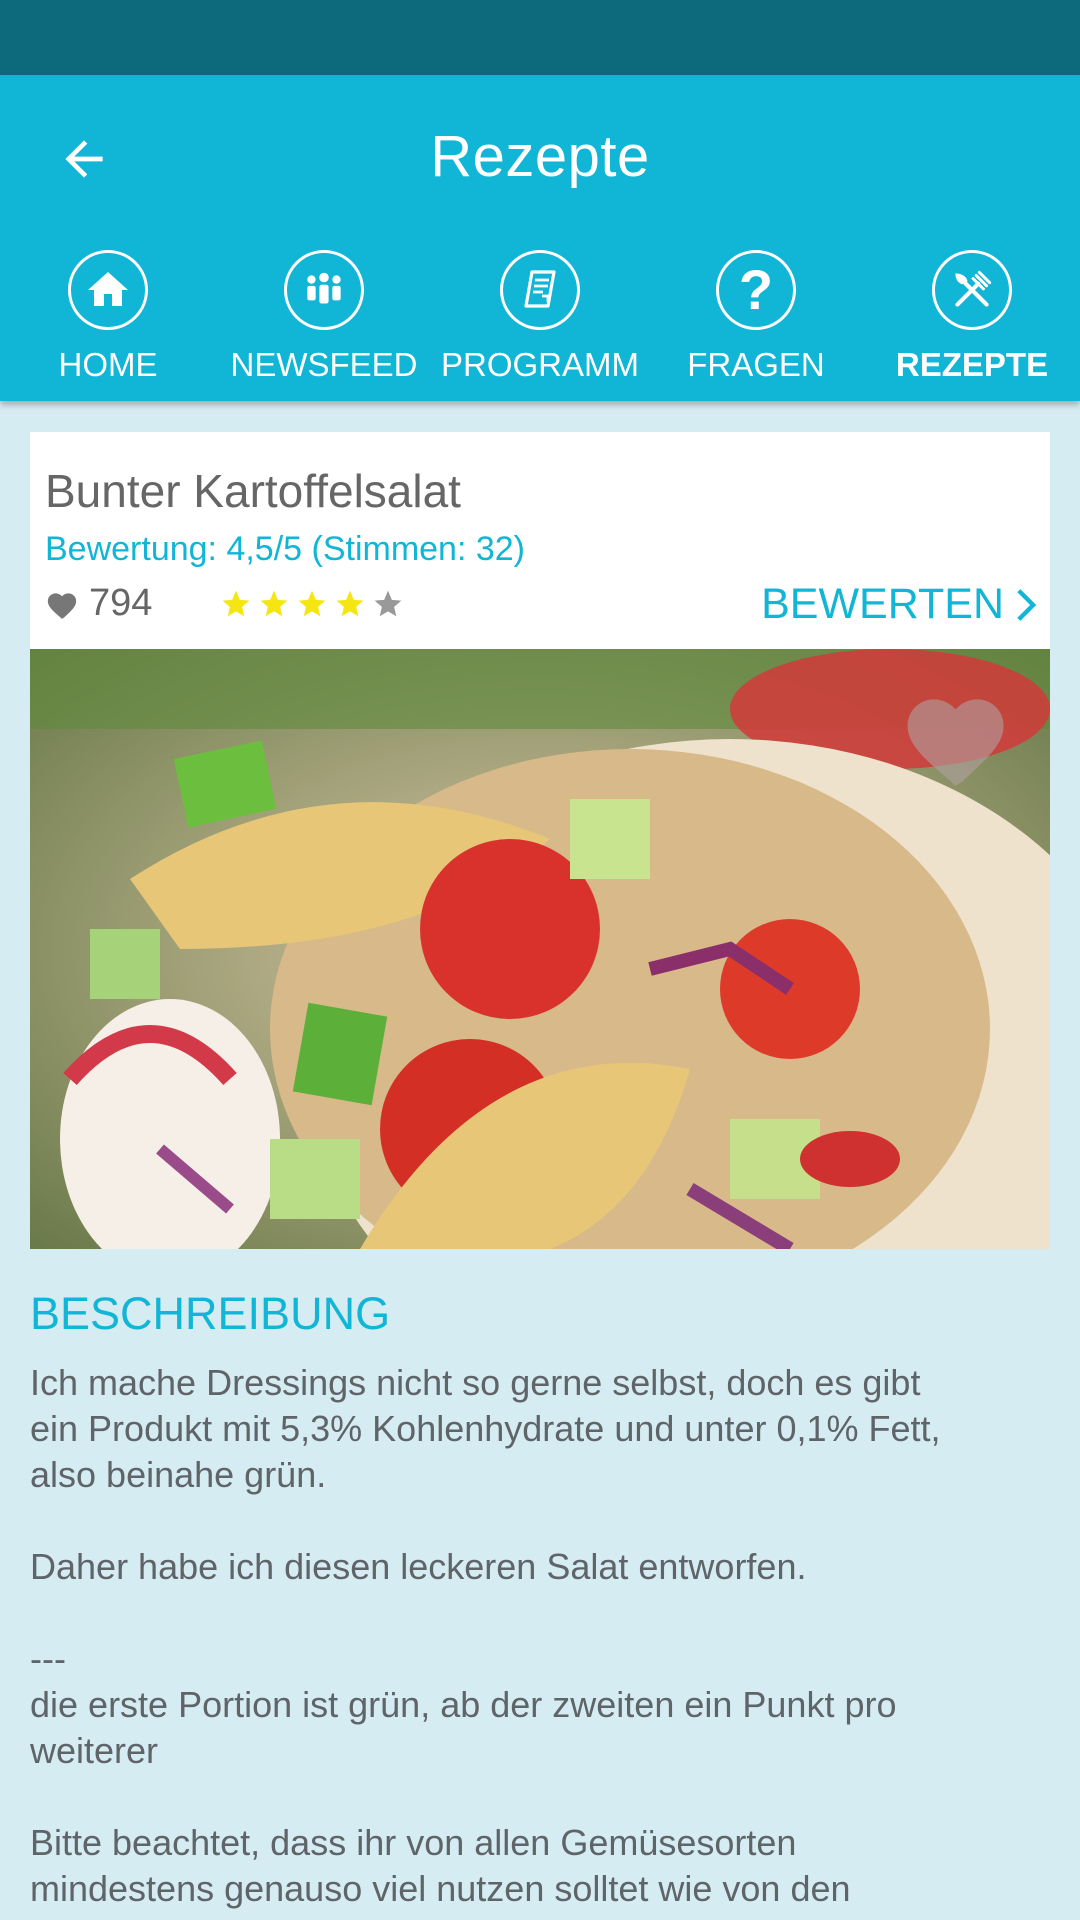 Image resolution: width=1080 pixels, height=1920 pixels. I want to click on description-line: ---, so click(48, 1658).